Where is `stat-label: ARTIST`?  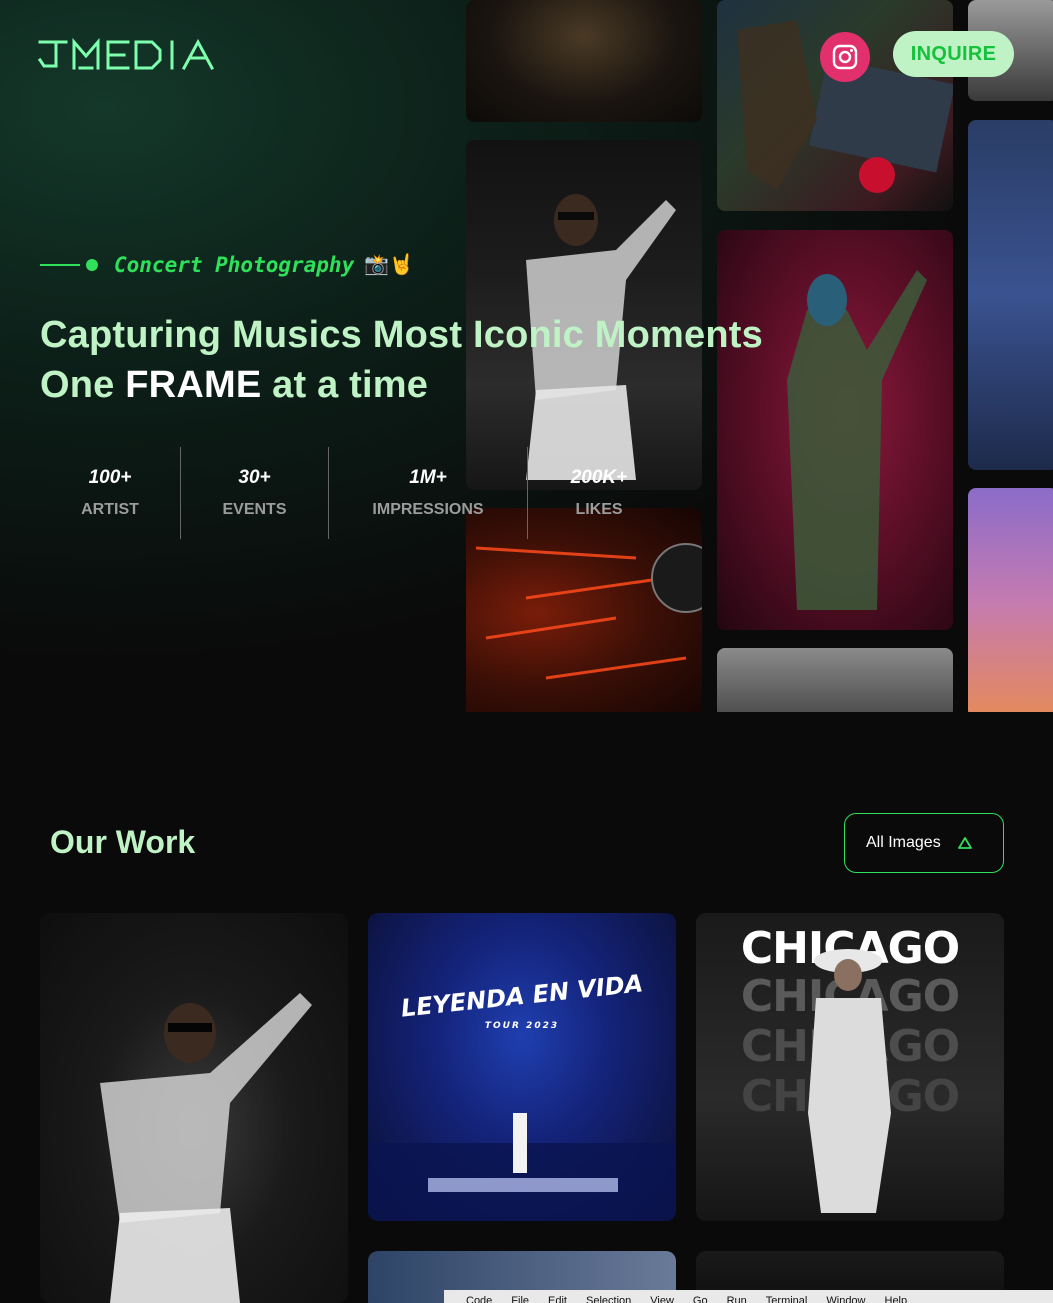
stat-label: ARTIST is located at coordinates (110, 509).